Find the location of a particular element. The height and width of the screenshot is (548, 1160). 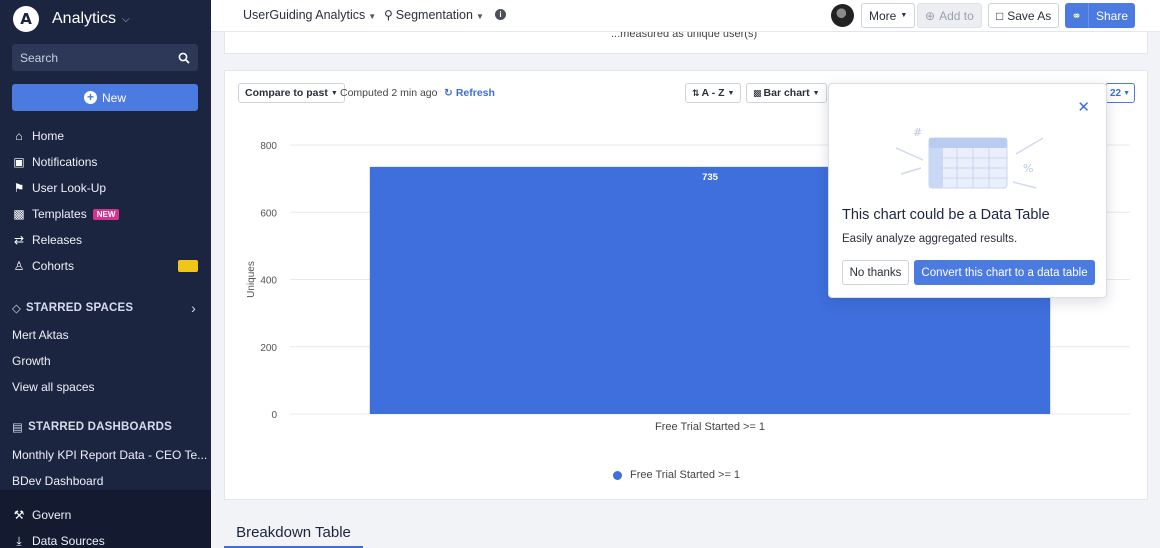

view-all-spaces-link: View all spaces is located at coordinates (53, 387).